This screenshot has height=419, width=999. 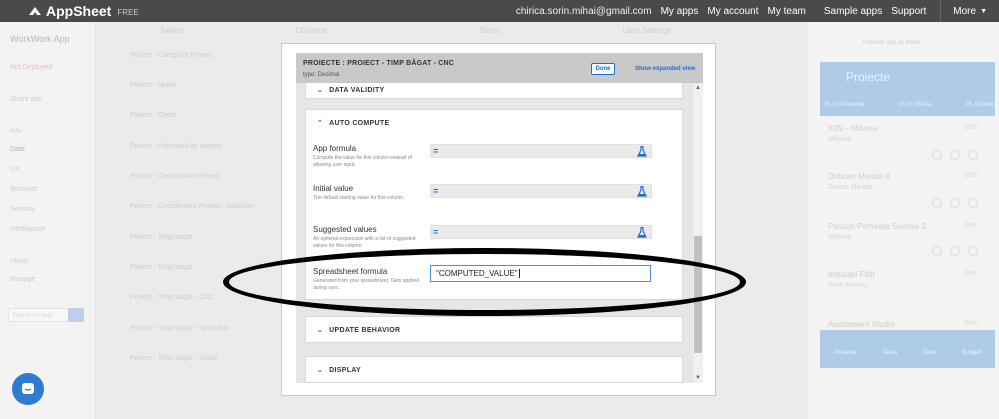 I want to click on dialog-scrollbar: ▲ ▼, so click(x=698, y=233).